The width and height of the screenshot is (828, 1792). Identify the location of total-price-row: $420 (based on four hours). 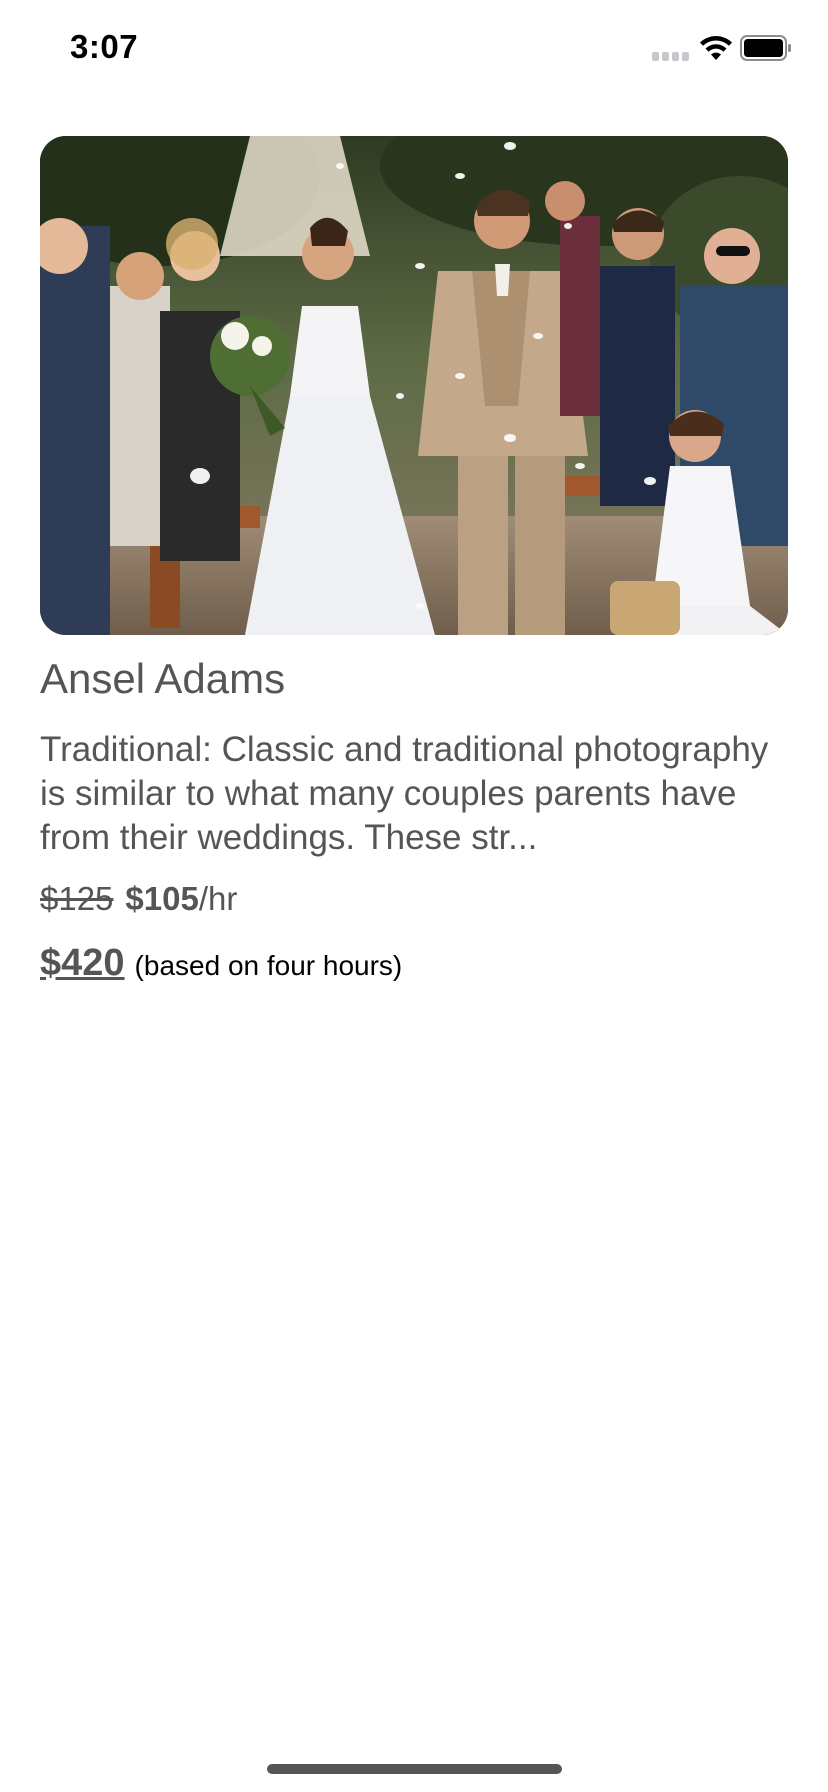
(221, 963).